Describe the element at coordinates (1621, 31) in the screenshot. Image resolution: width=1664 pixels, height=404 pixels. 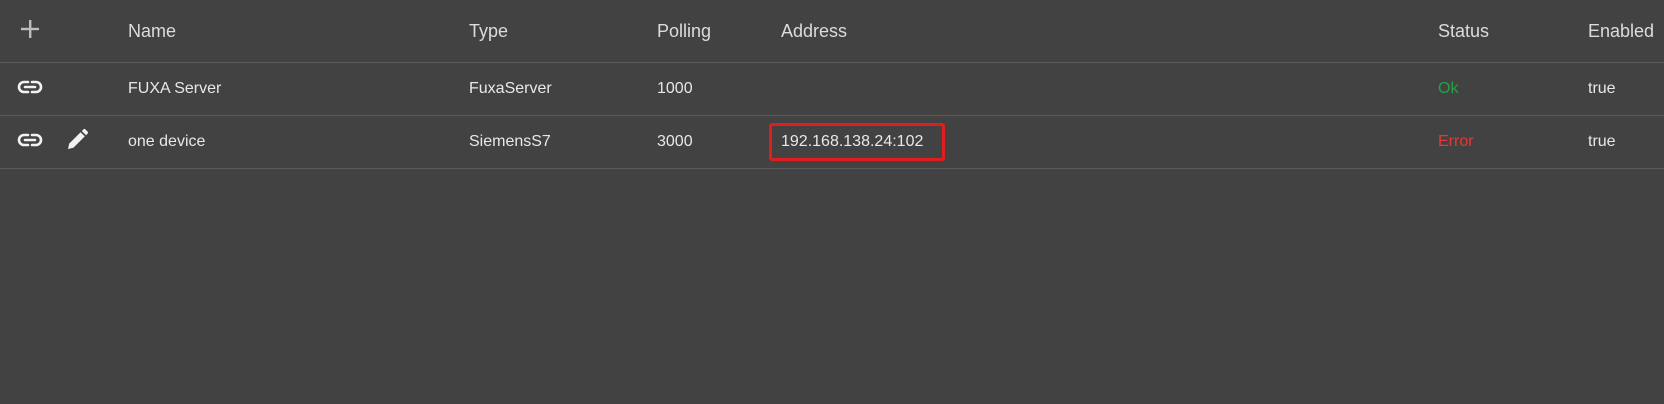
I see `column-header-enabled: Enabled` at that location.